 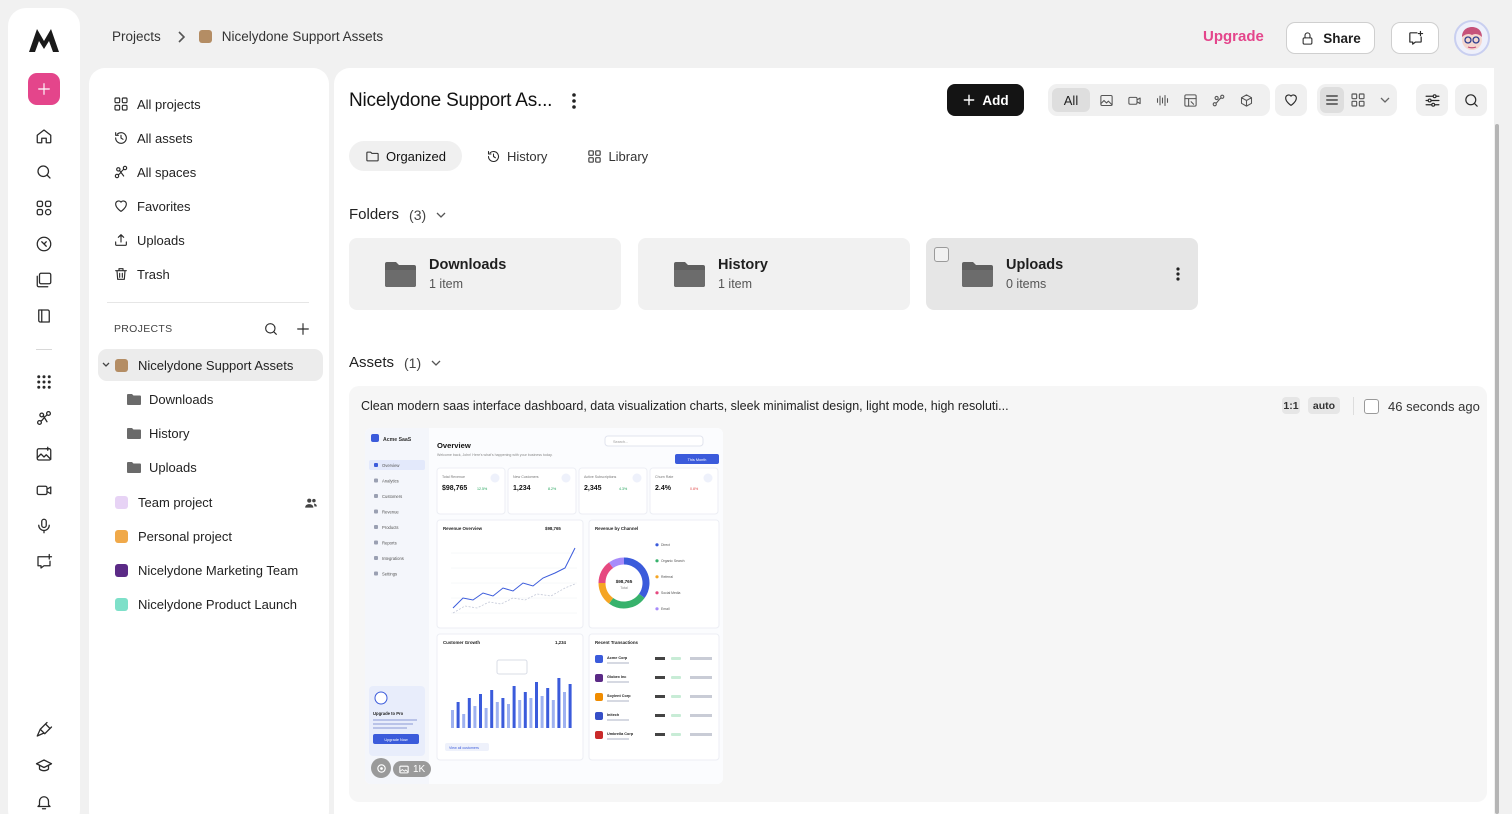 I want to click on thumb-tx-name: Initech, so click(x=613, y=715).